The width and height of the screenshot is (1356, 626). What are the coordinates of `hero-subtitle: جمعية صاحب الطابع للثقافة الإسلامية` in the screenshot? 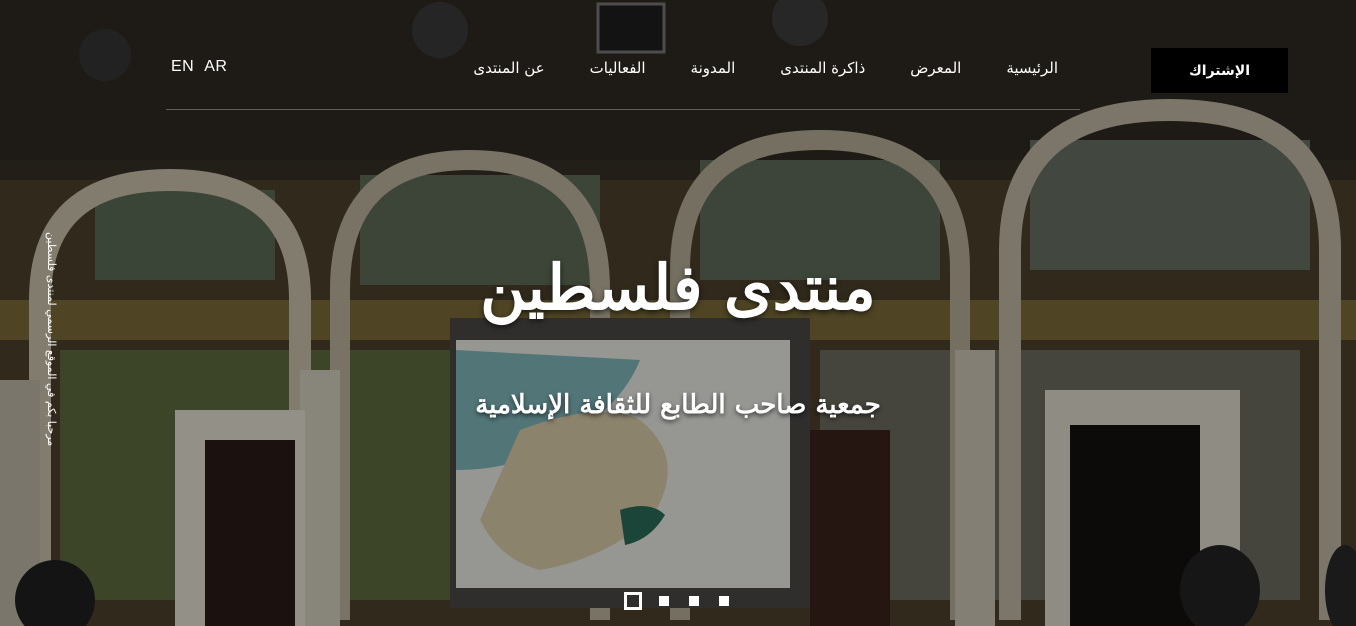 It's located at (678, 405).